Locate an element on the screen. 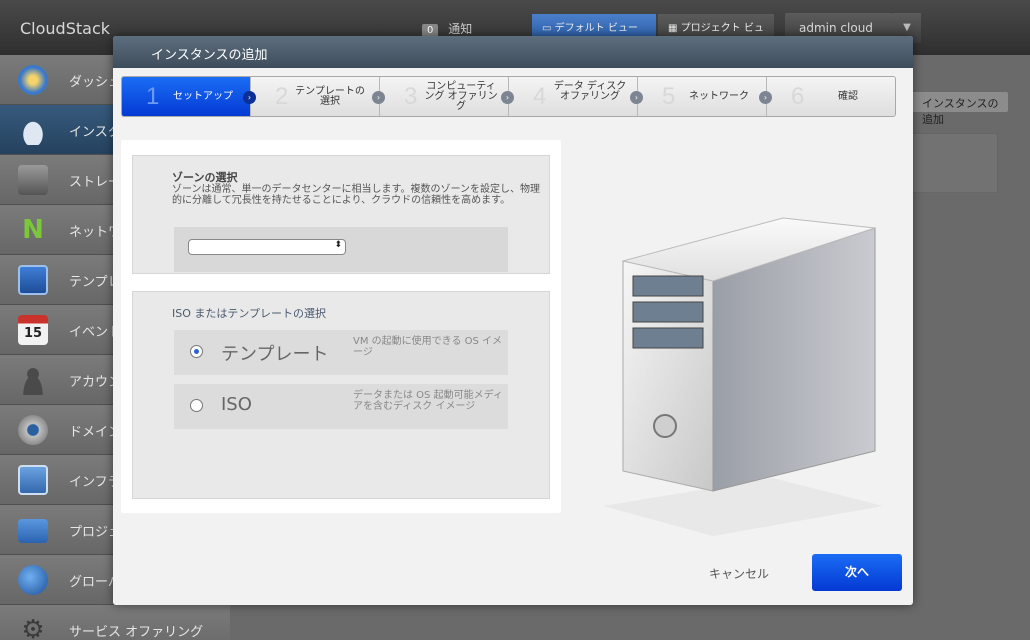 The image size is (1030, 640). step-number: 2 is located at coordinates (282, 96).